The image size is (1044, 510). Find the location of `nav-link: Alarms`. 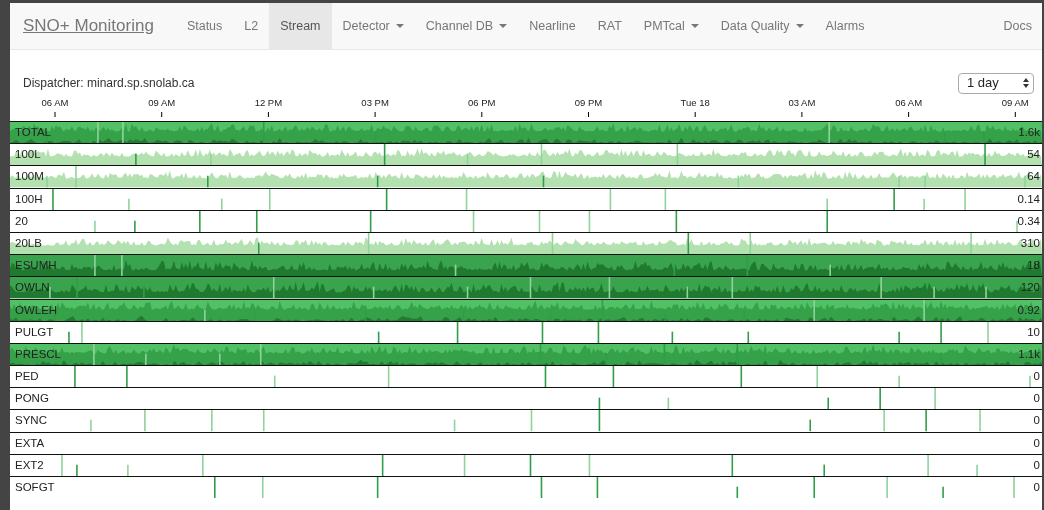

nav-link: Alarms is located at coordinates (845, 26).